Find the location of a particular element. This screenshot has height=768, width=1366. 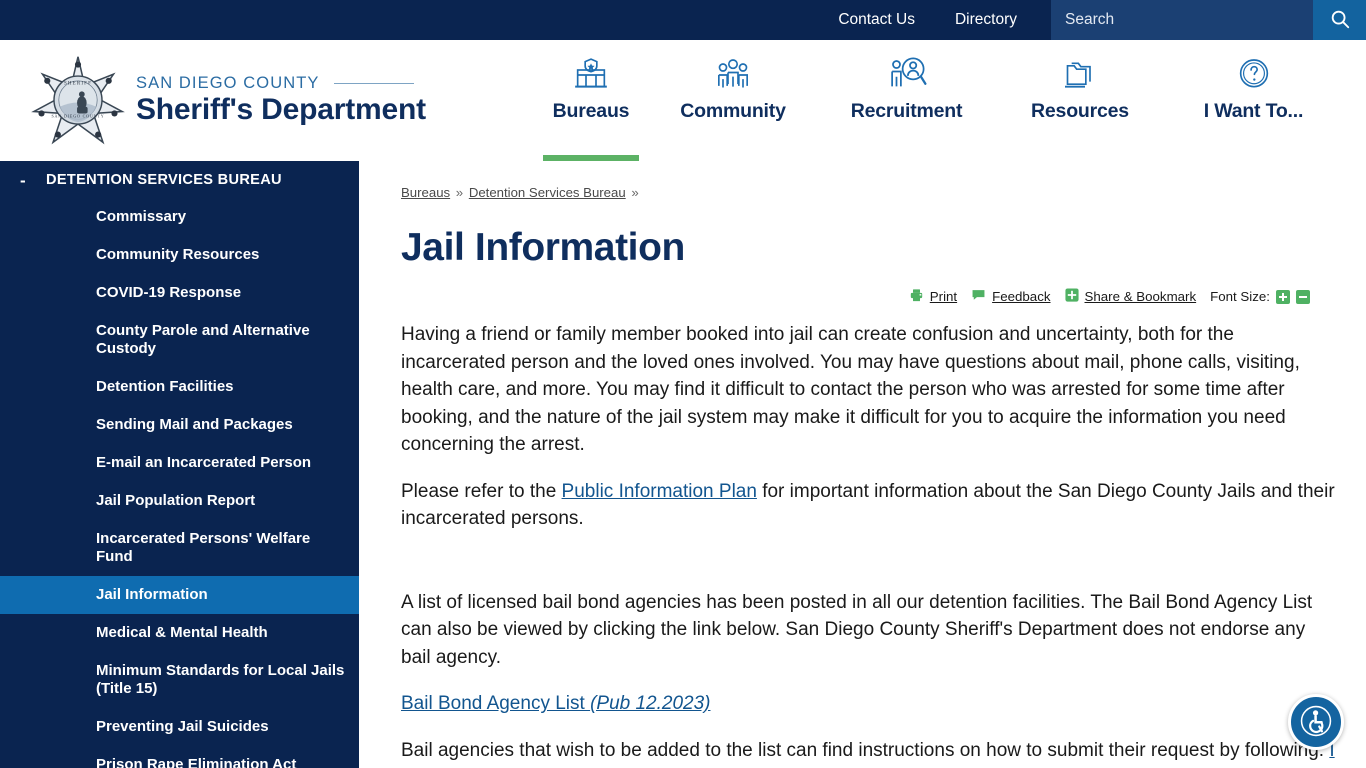

sidebar-section-detention-services-bureau: - DETENTION SERVICES BUREAU is located at coordinates (179, 182).